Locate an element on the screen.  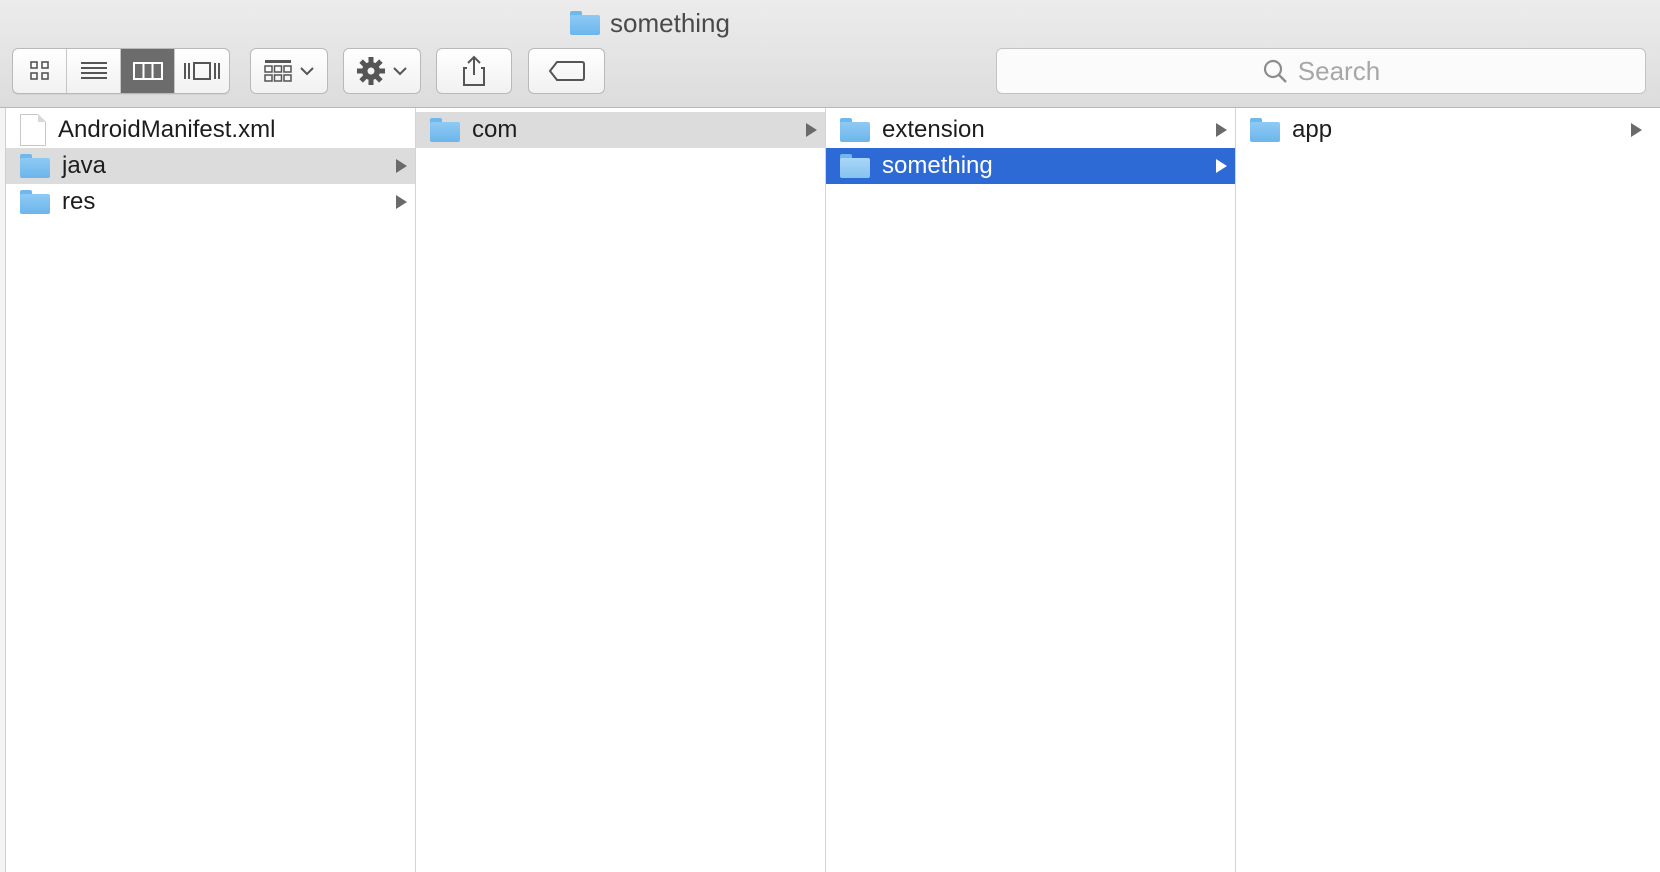
search-placeholder: Search is located at coordinates (1339, 70).